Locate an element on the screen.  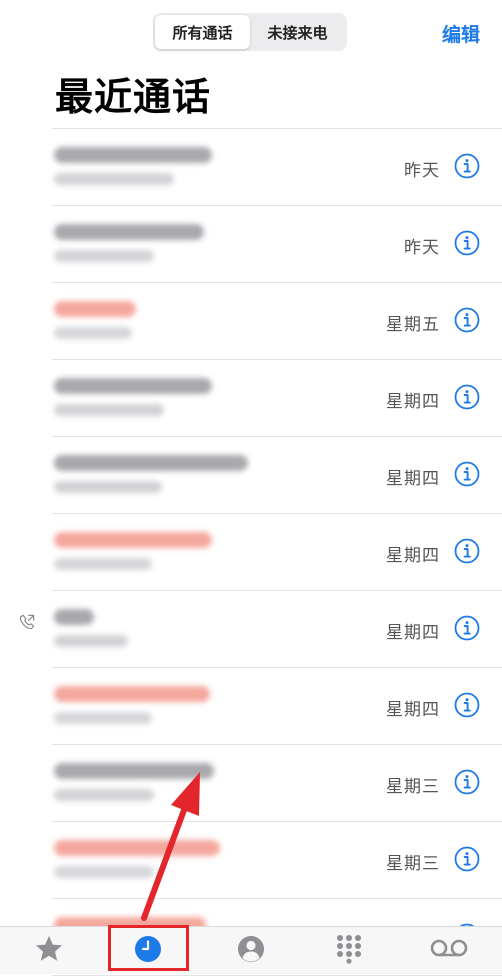
tab-bar is located at coordinates (251, 950).